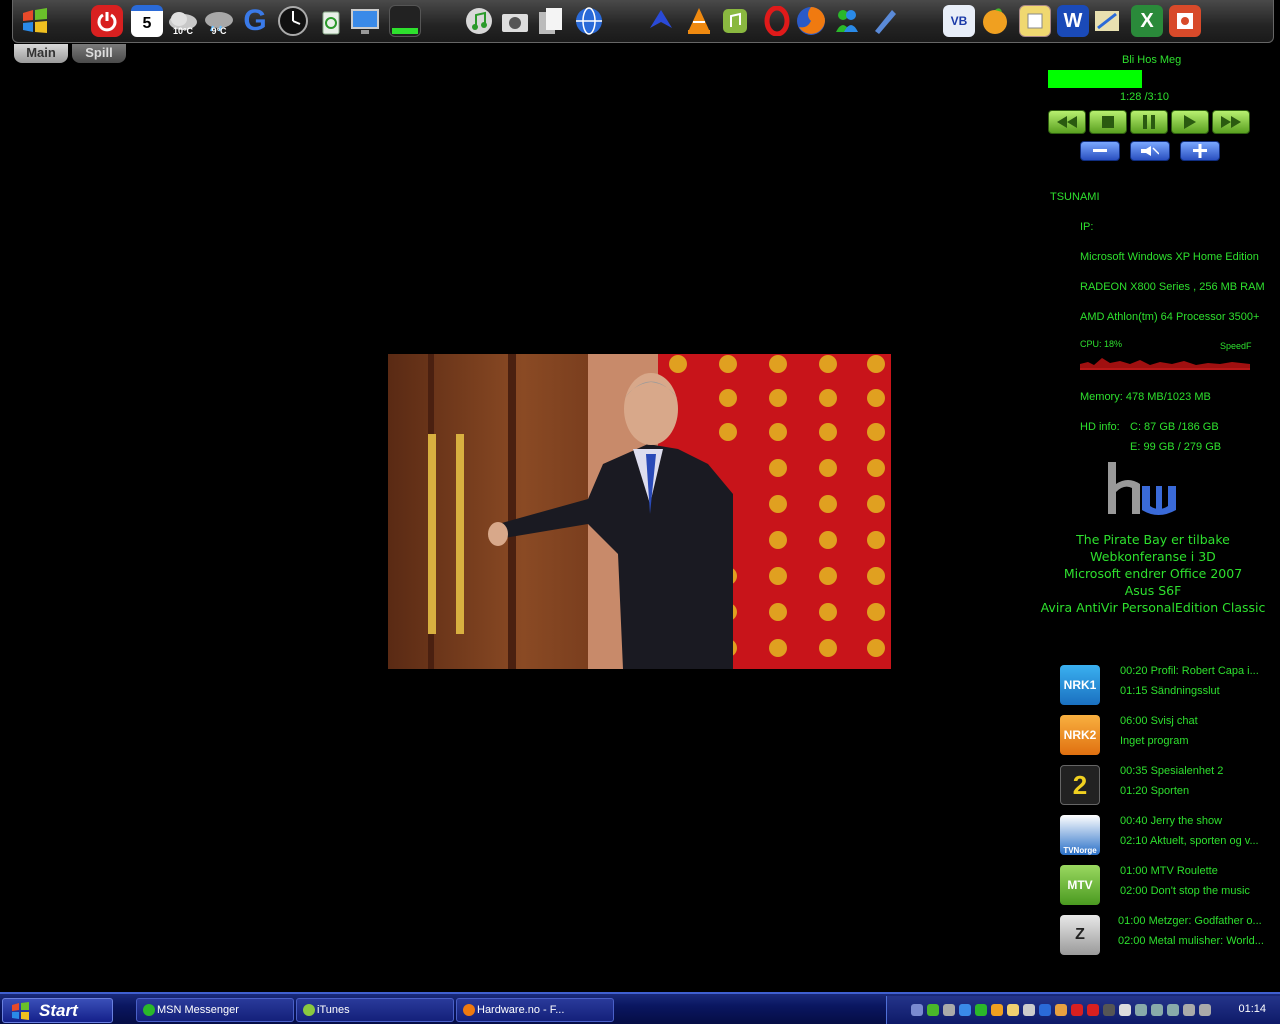  What do you see at coordinates (589, 21) in the screenshot?
I see `network-globe-icon` at bounding box center [589, 21].